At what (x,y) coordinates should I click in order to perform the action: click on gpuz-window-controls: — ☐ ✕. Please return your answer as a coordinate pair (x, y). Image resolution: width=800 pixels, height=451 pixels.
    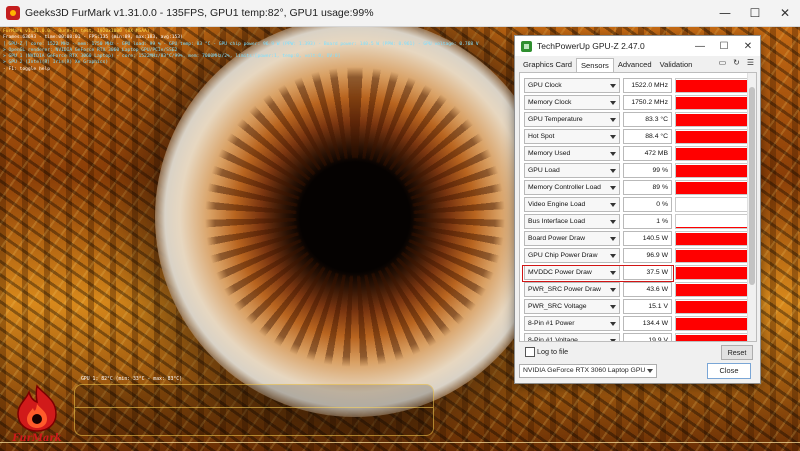
    Looking at the image, I should click on (724, 46).